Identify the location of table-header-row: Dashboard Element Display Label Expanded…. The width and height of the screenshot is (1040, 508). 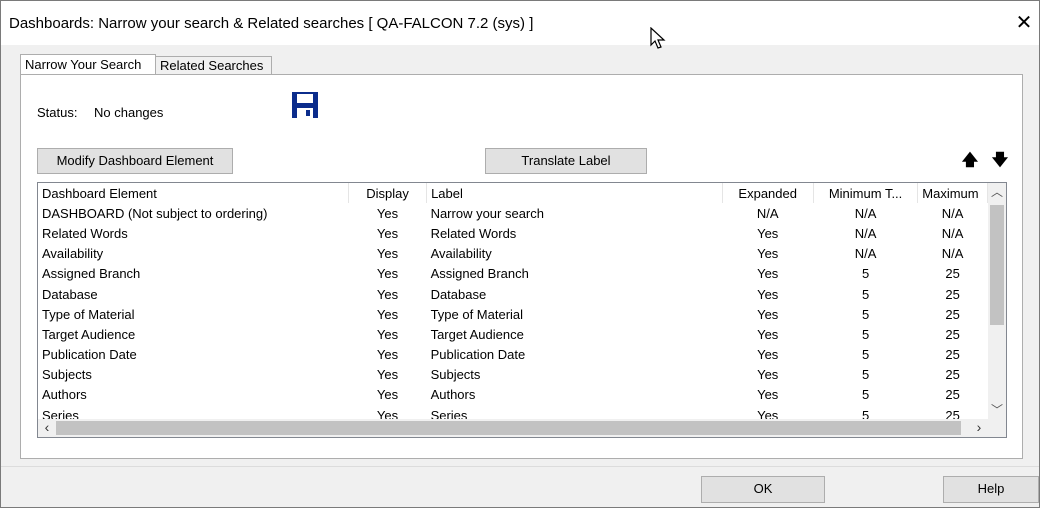
(513, 193).